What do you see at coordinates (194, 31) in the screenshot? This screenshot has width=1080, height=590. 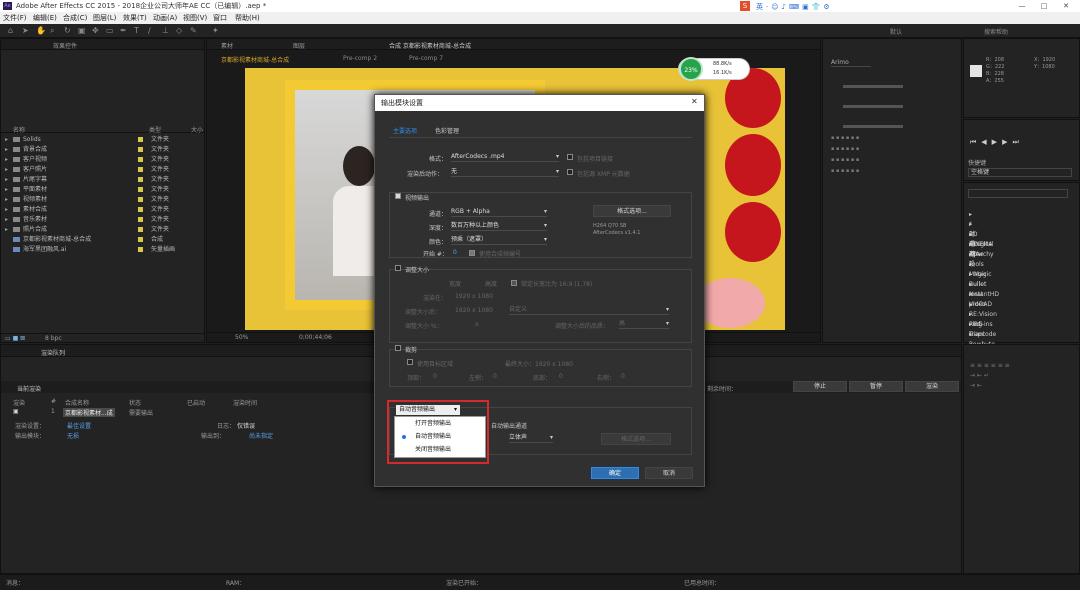 I see `roto-tool-icon: ✎` at bounding box center [194, 31].